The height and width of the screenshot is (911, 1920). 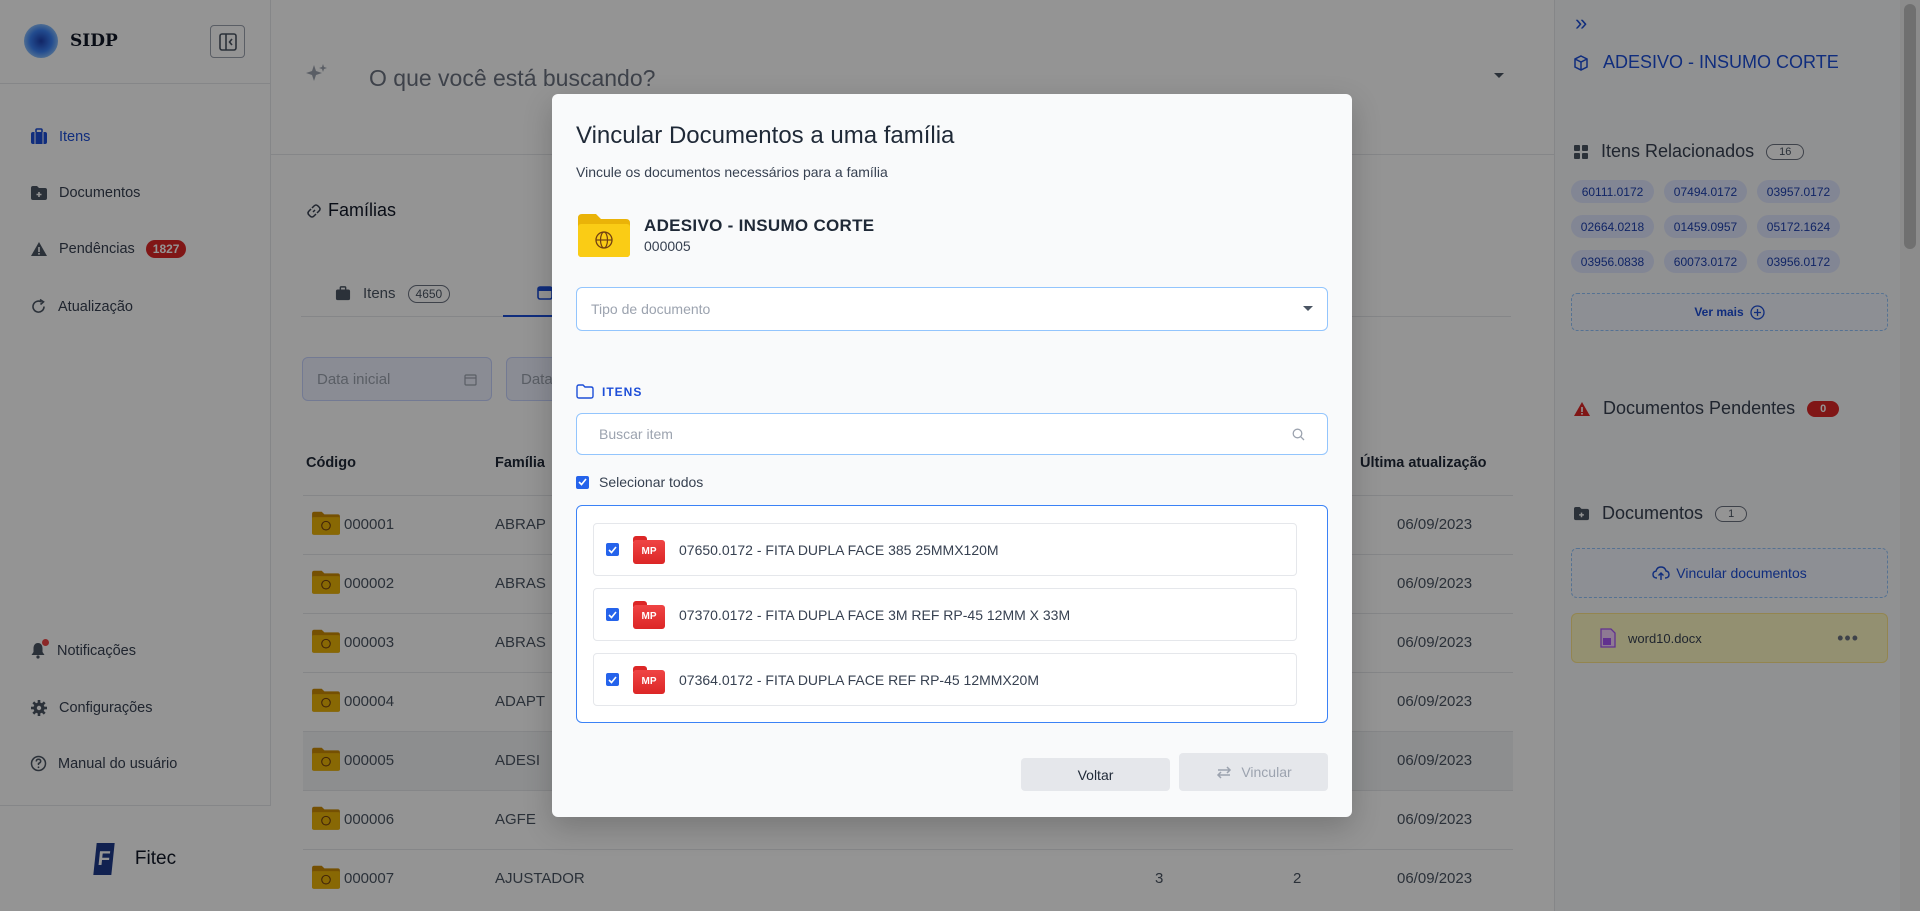 I want to click on items-section-text: ITENS, so click(x=622, y=391).